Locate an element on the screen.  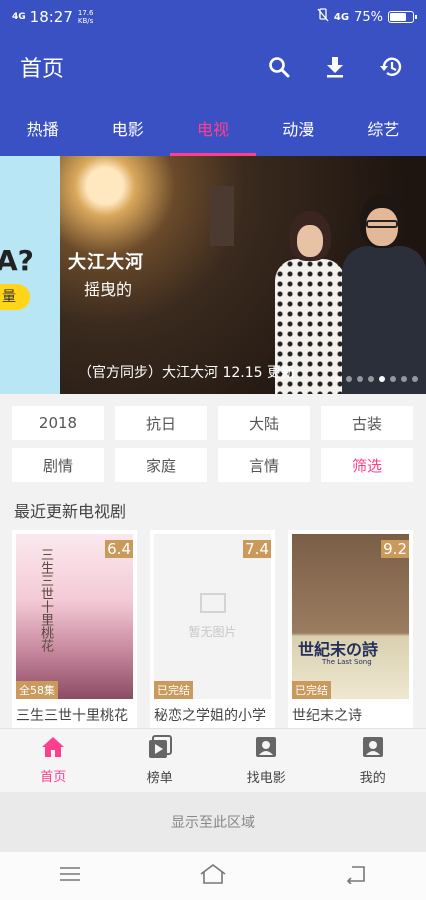
filter-more-button: 筛选 is located at coordinates (367, 465).